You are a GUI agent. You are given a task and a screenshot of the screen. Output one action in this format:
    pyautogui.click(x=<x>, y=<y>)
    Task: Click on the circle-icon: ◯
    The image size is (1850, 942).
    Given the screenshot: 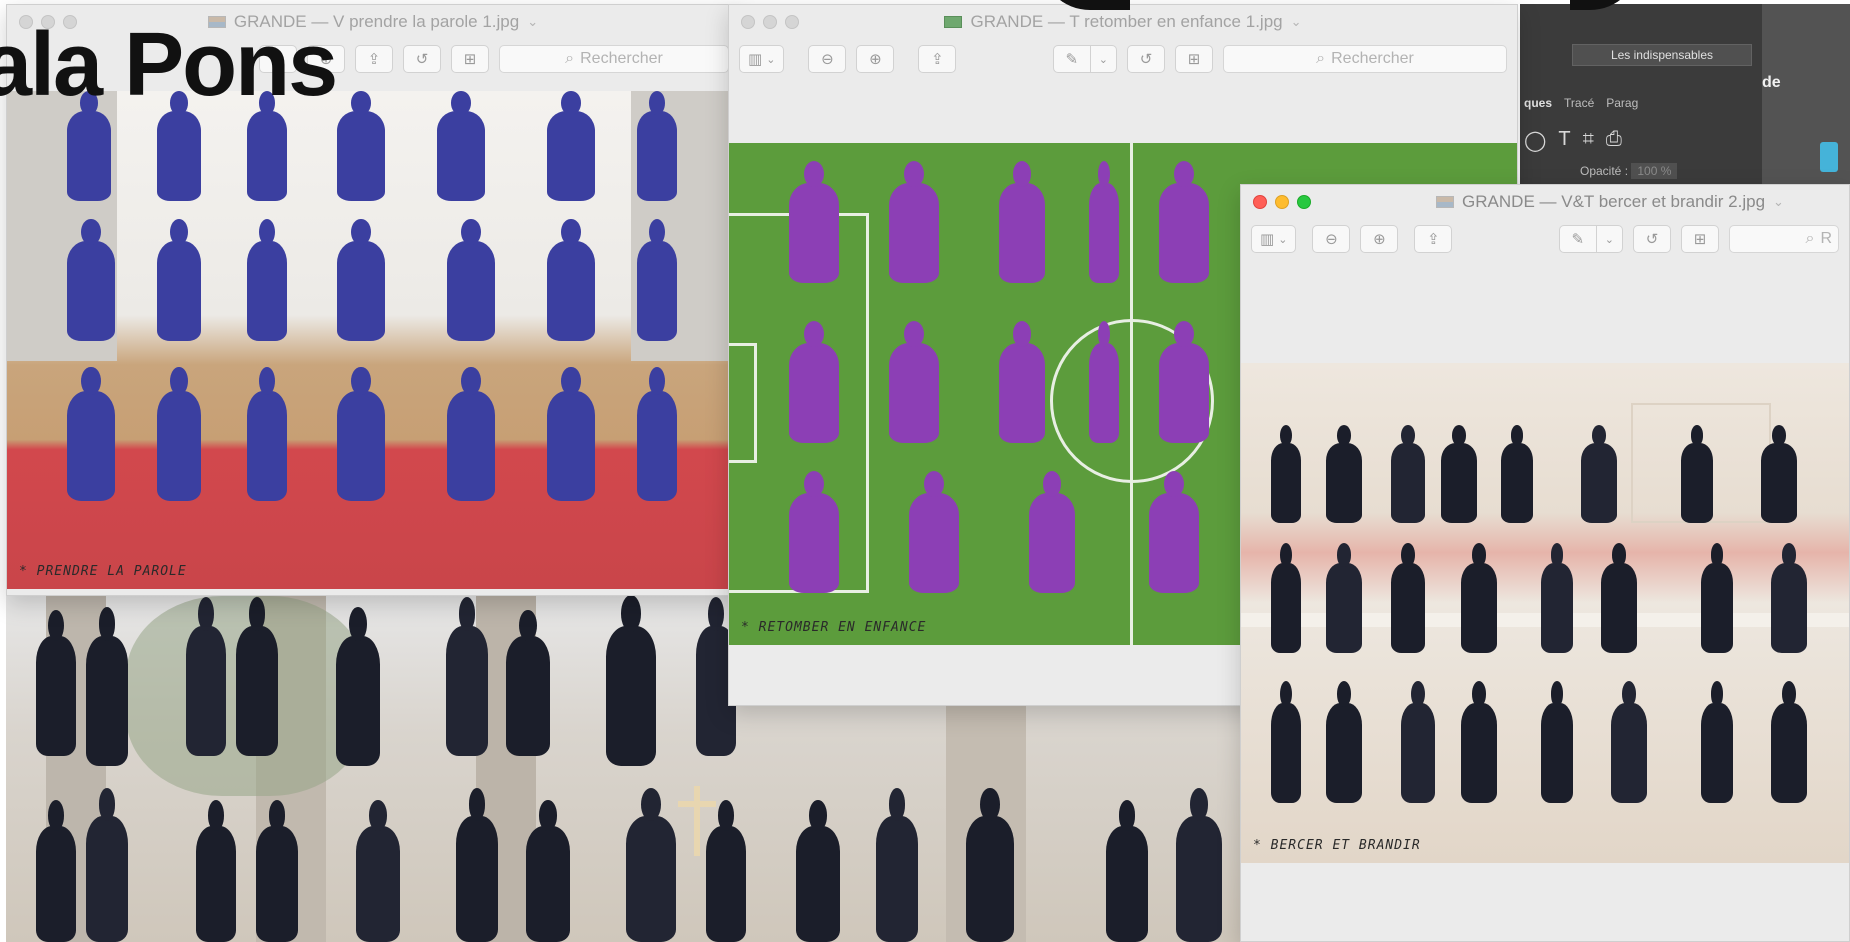 What is the action you would take?
    pyautogui.click(x=1535, y=140)
    